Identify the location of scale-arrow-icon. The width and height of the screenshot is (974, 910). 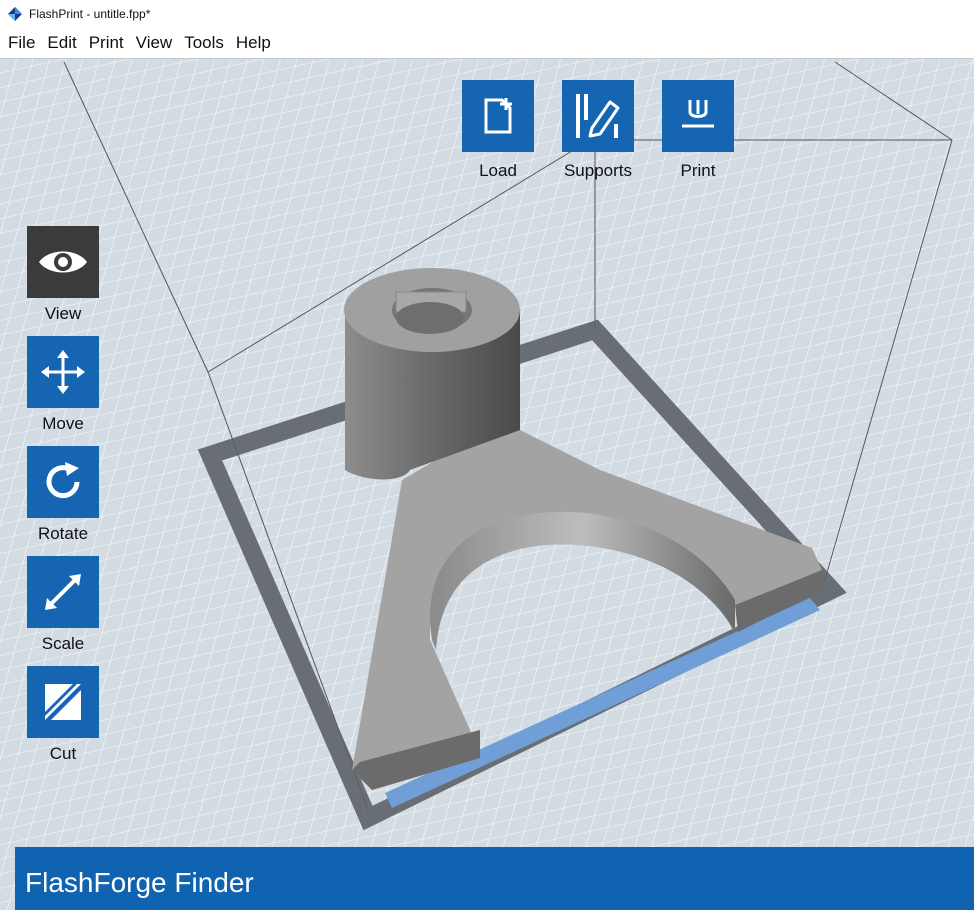
(63, 592).